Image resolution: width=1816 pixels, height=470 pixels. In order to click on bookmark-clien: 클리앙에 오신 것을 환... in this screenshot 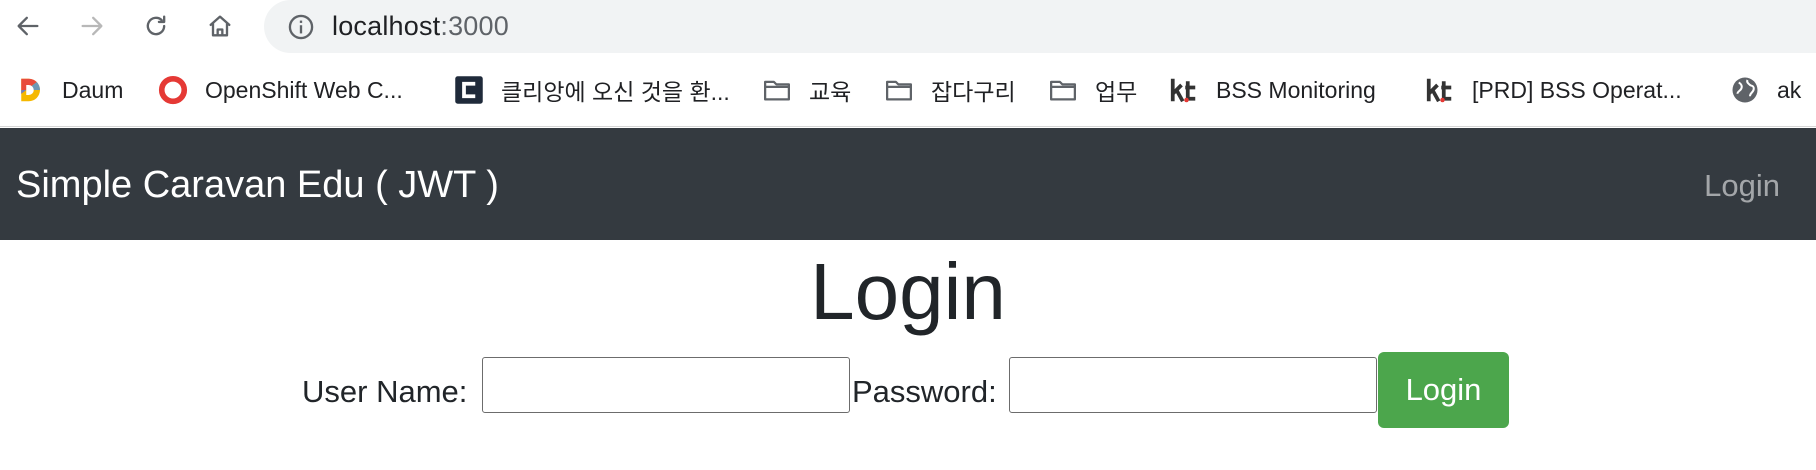, I will do `click(591, 90)`.